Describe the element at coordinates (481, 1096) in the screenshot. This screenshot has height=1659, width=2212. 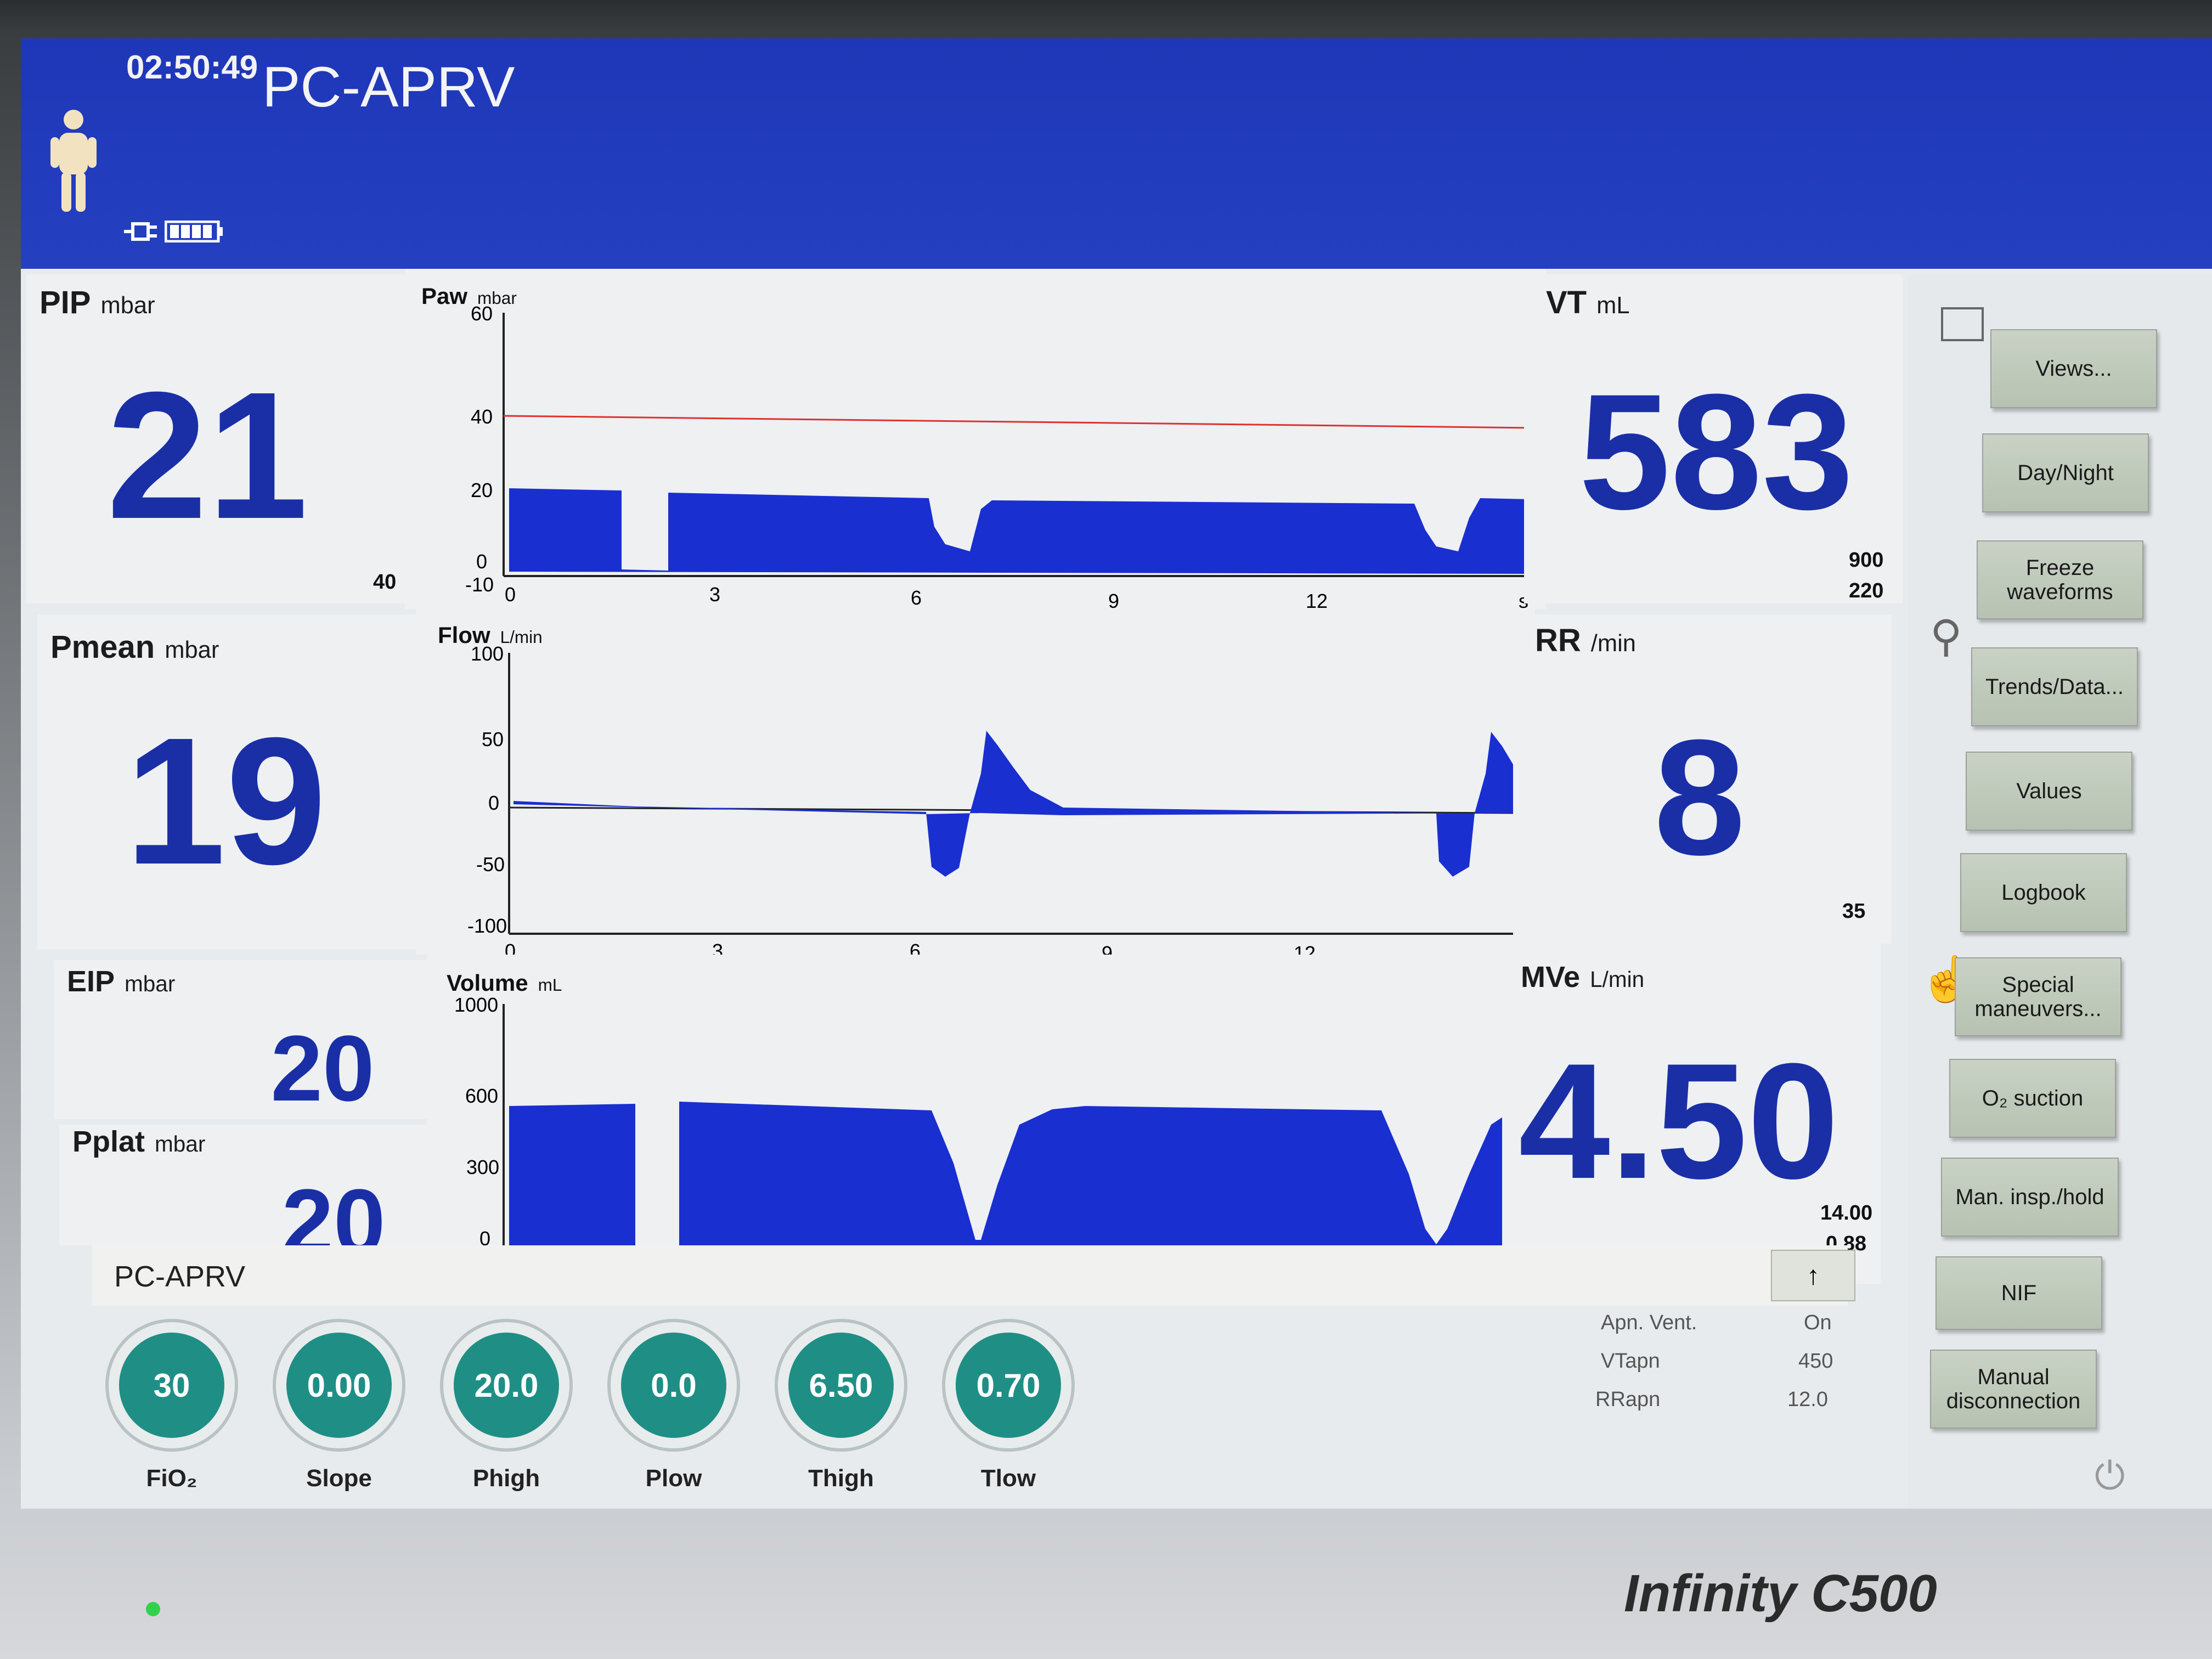
I see `volume-y-tick: 600` at that location.